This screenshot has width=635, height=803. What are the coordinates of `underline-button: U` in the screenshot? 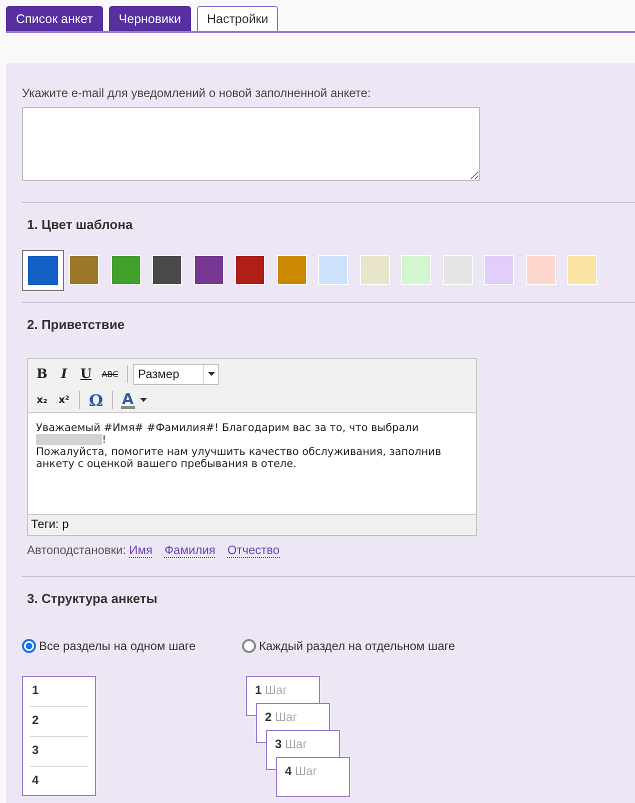 It's located at (86, 374).